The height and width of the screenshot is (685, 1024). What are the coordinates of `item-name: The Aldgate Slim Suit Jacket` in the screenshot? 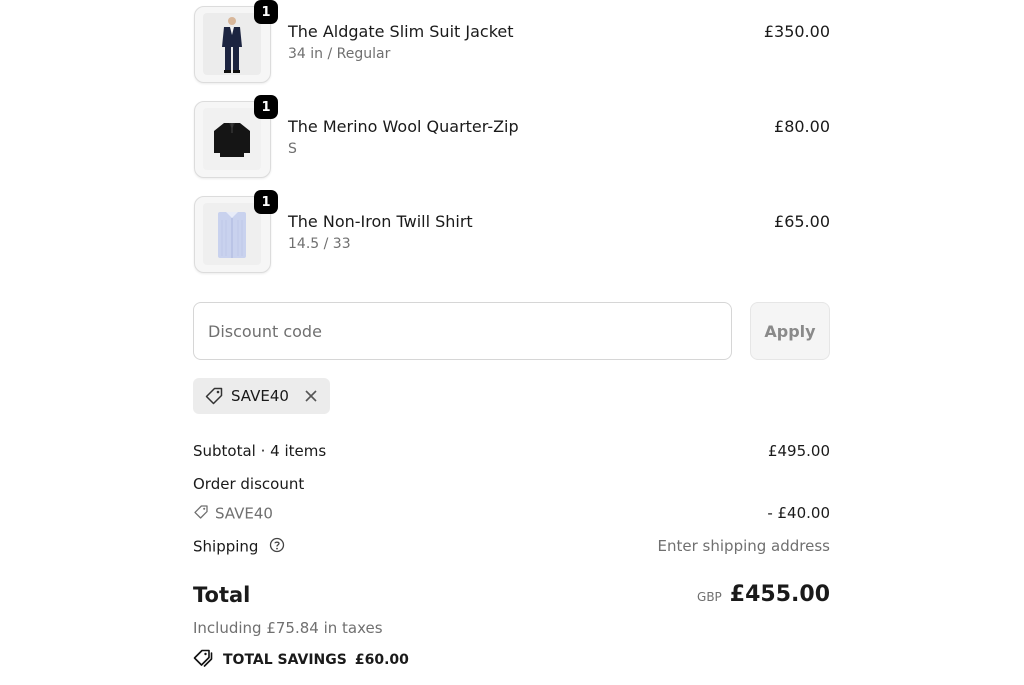 It's located at (401, 31).